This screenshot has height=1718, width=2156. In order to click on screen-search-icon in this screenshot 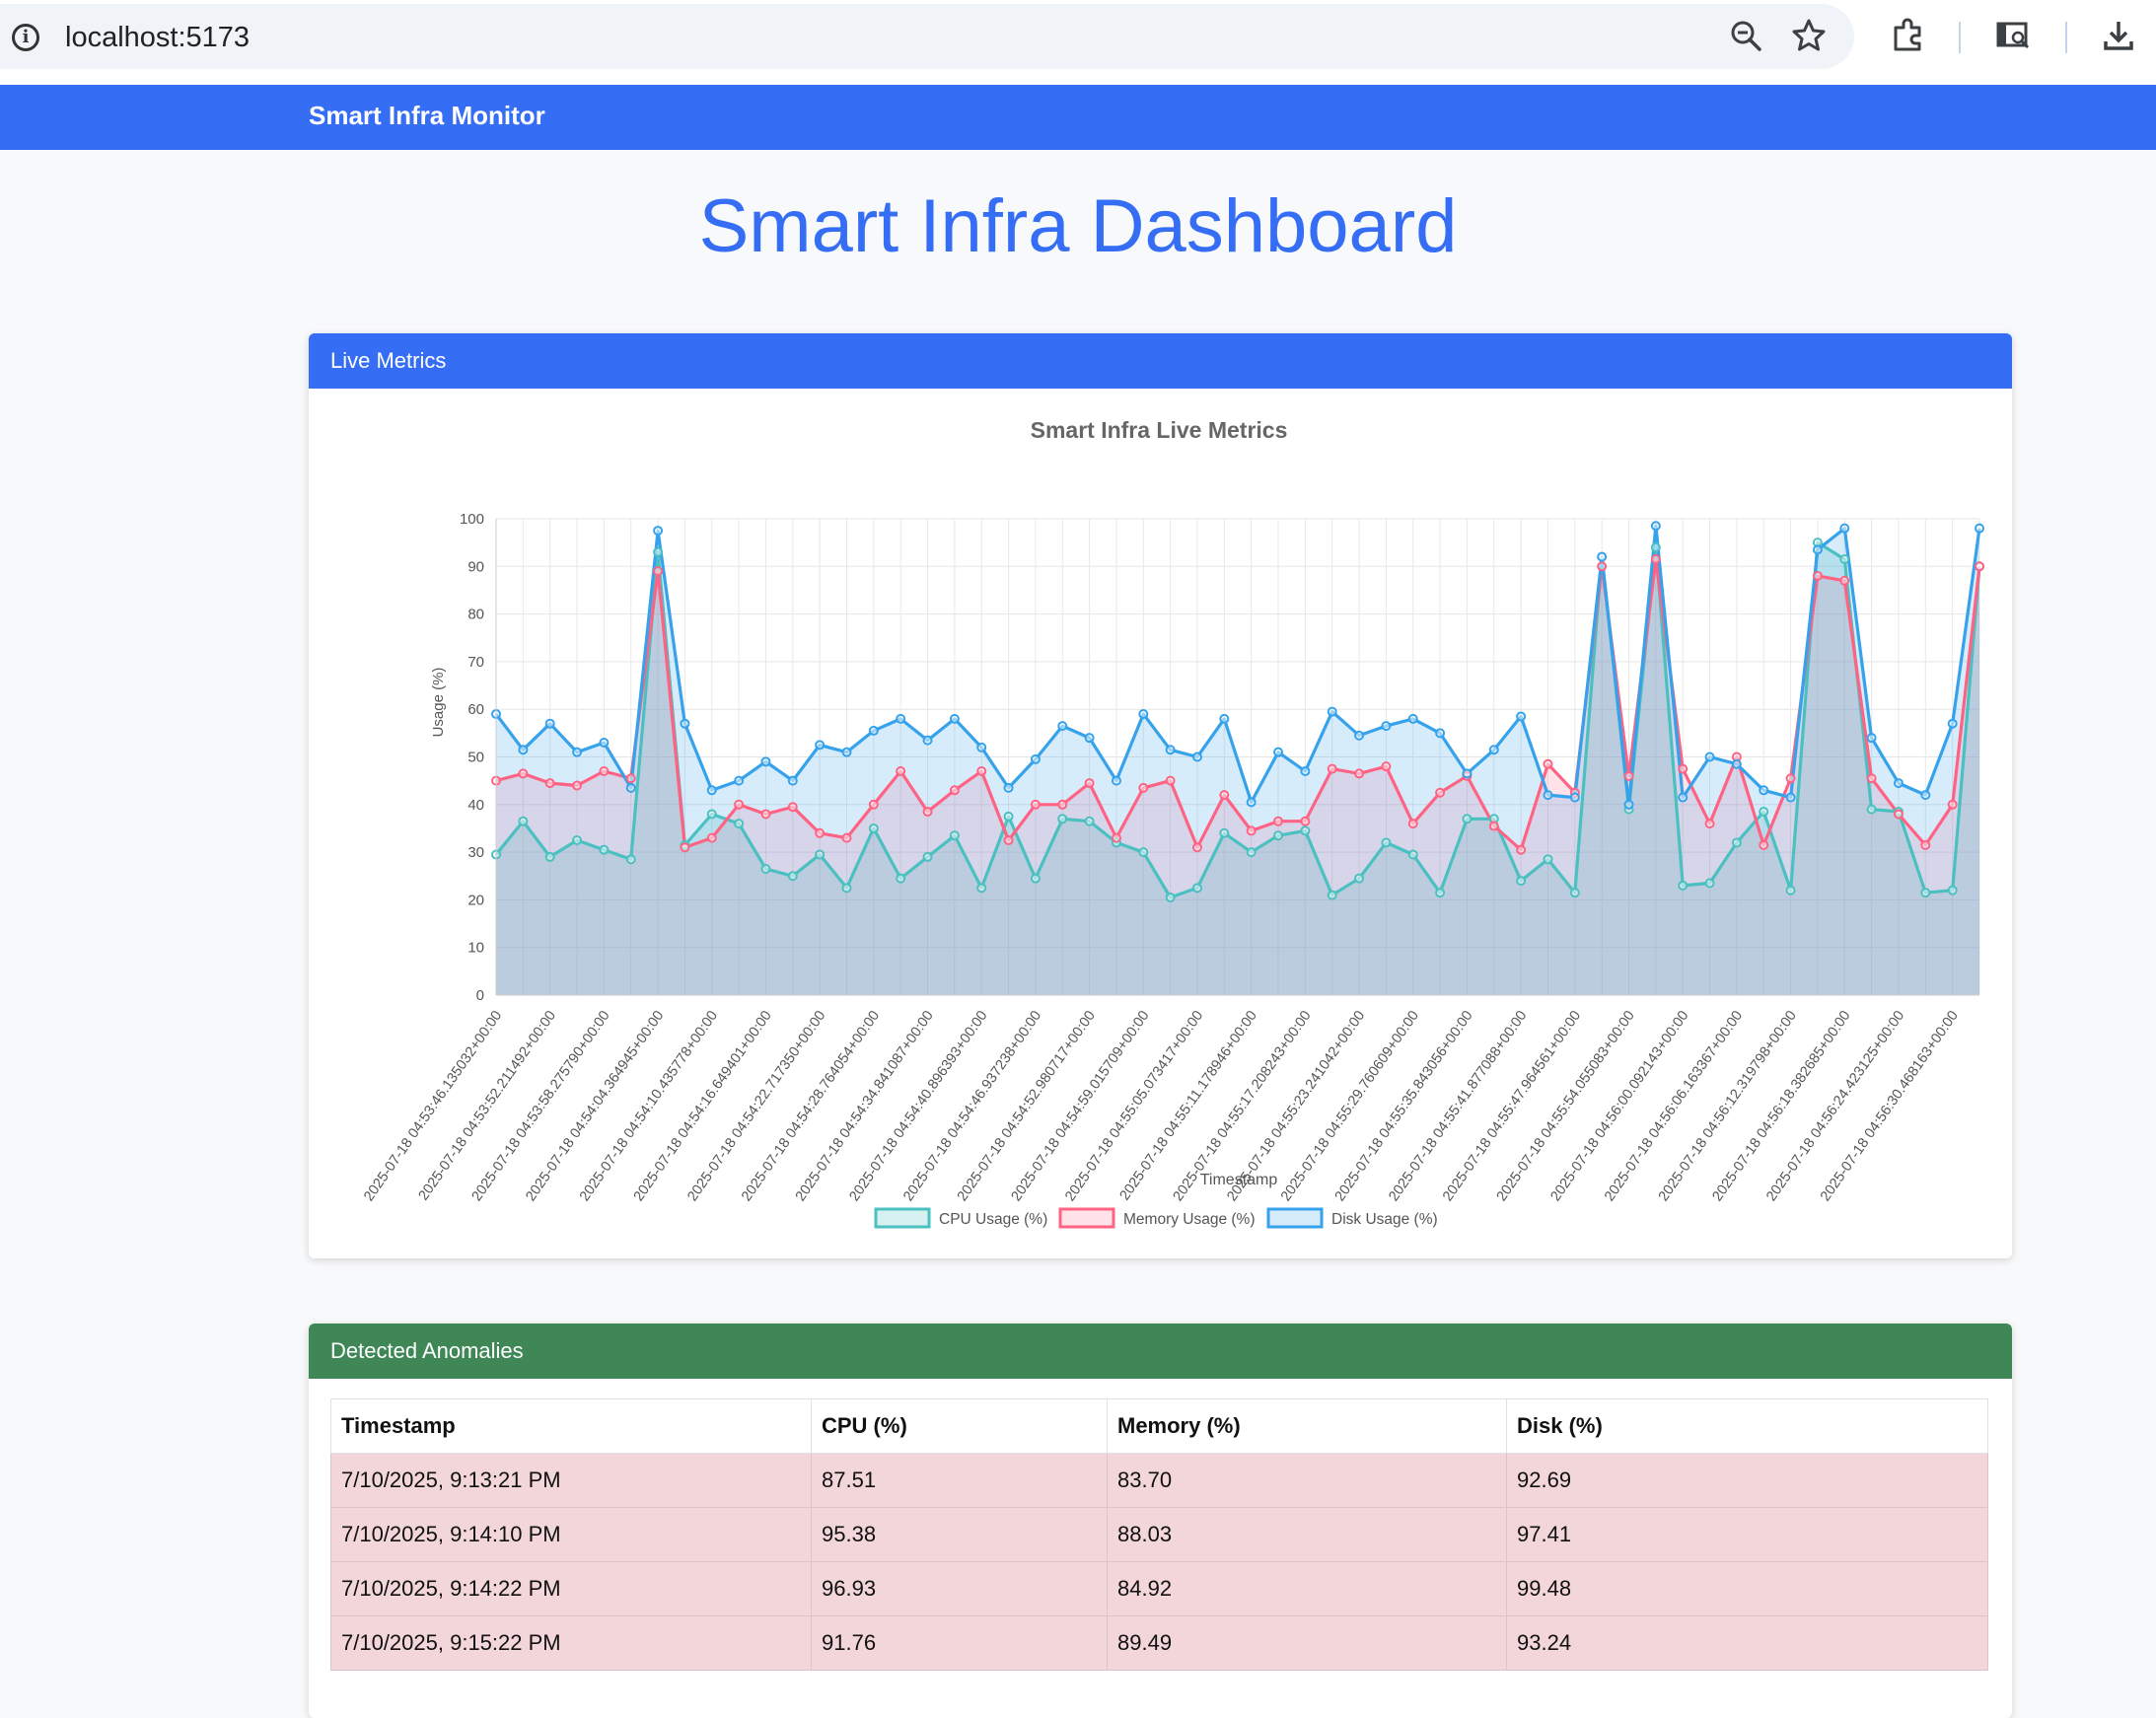, I will do `click(2014, 35)`.